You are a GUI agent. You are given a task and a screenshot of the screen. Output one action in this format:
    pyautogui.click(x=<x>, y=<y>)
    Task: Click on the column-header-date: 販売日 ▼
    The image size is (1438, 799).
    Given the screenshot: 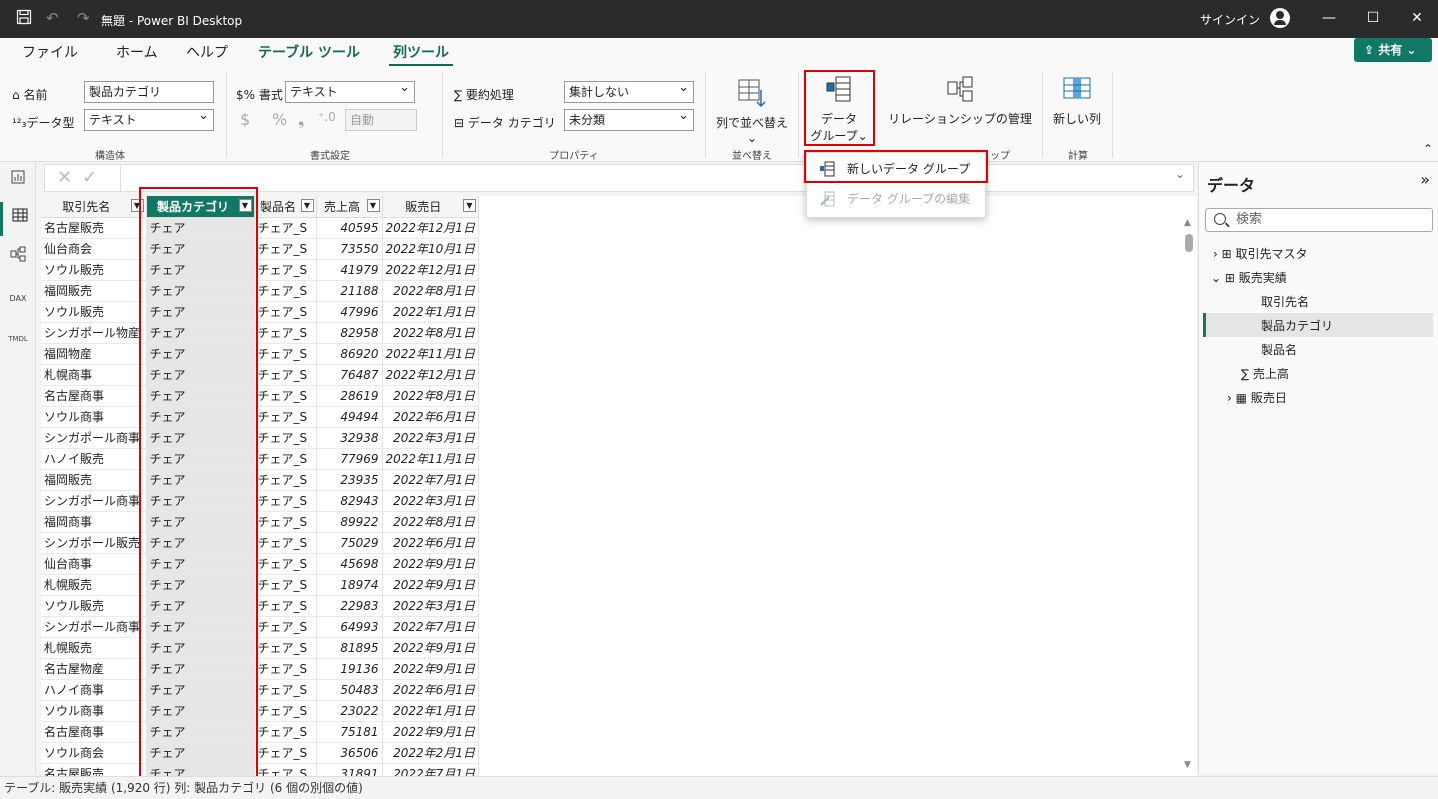 What is the action you would take?
    pyautogui.click(x=430, y=207)
    